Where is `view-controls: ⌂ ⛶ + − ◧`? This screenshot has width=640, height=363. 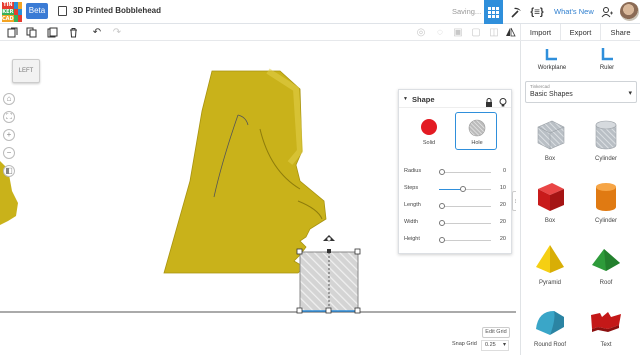
view-controls: ⌂ ⛶ + − ◧ is located at coordinates (9, 138).